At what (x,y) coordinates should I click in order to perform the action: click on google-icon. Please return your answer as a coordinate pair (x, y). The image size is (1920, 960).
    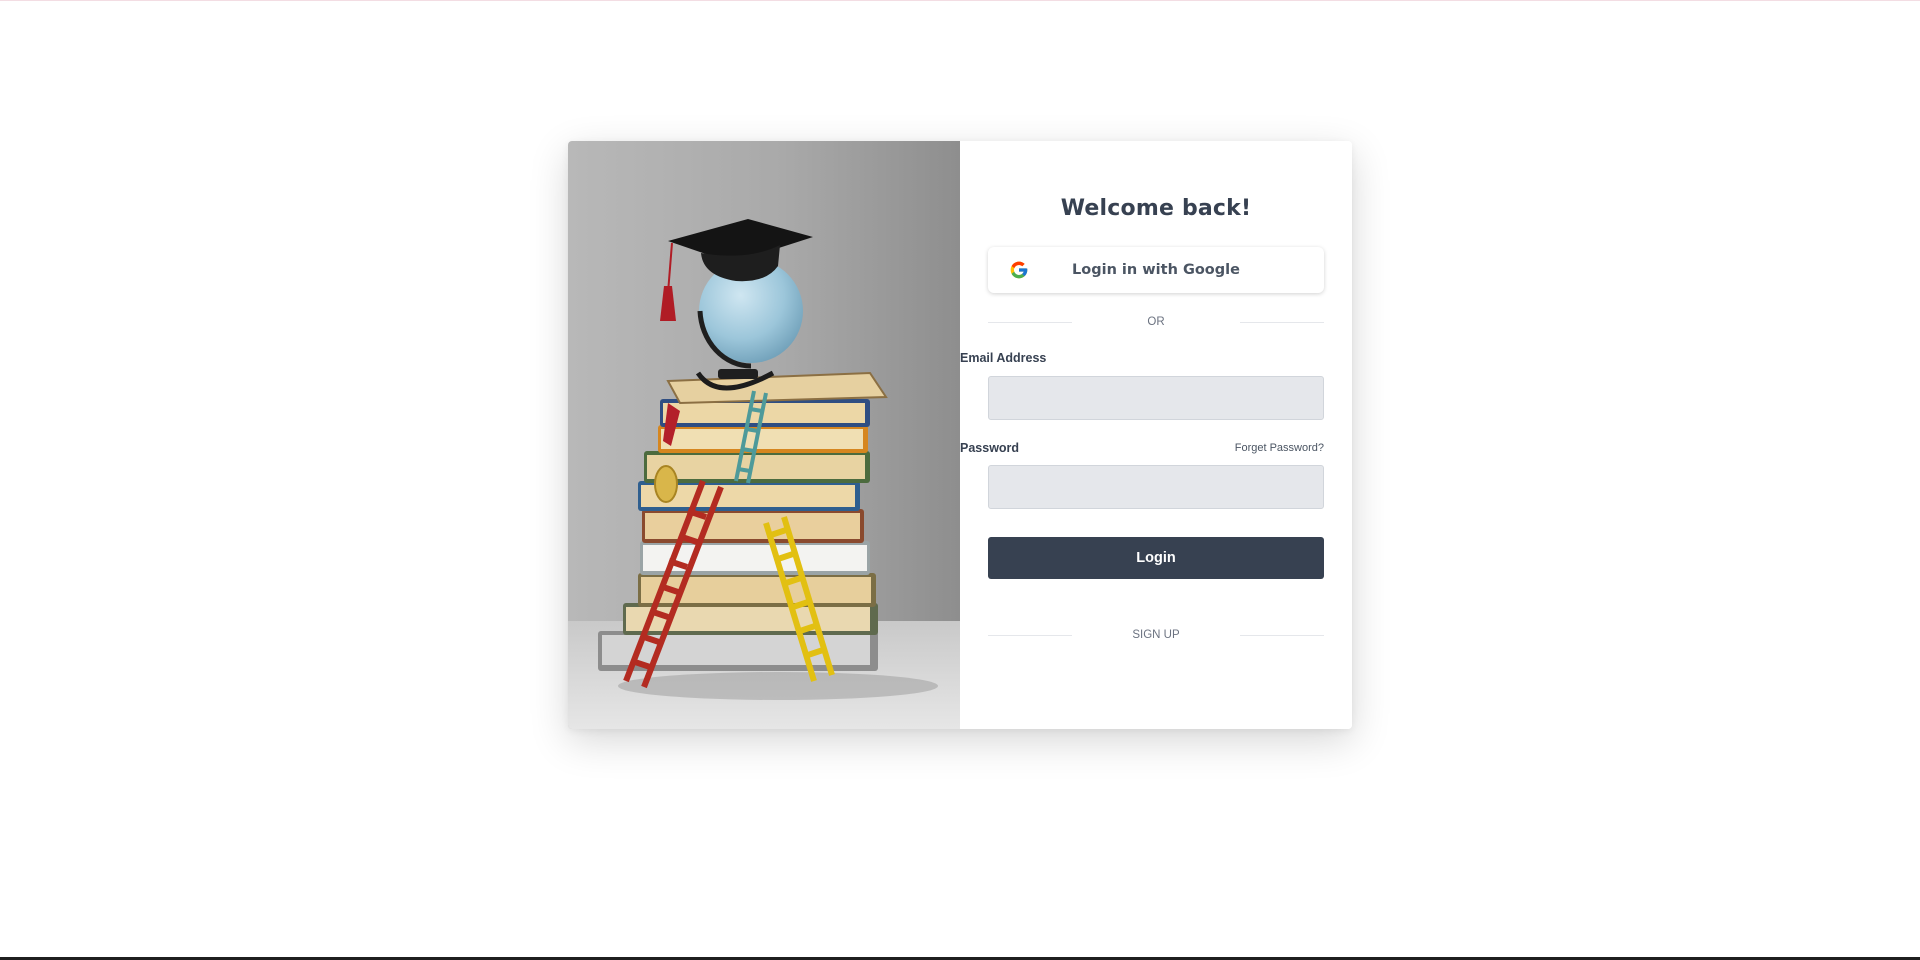
    Looking at the image, I should click on (1019, 270).